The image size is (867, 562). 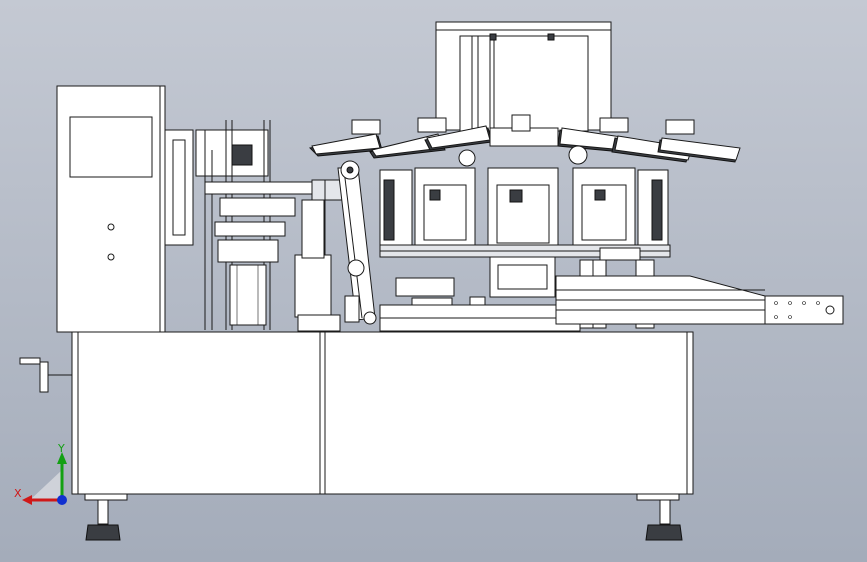 I want to click on control-cabinet, so click(x=111, y=209).